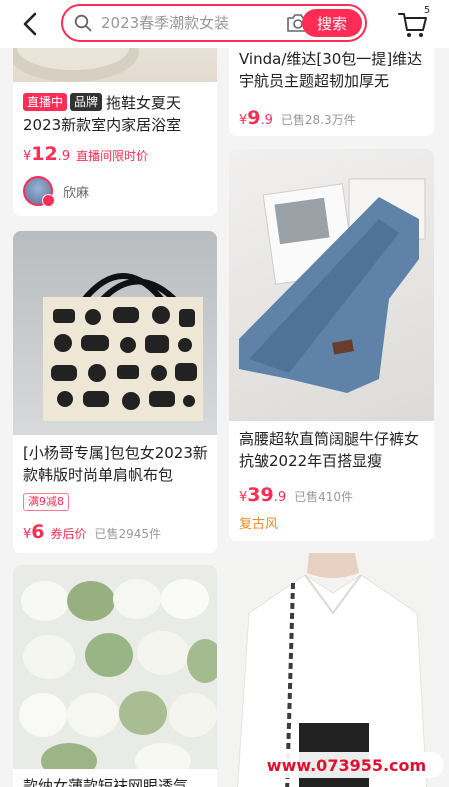 Image resolution: width=449 pixels, height=787 pixels. What do you see at coordinates (332, 23) in the screenshot?
I see `search-button: 搜索` at bounding box center [332, 23].